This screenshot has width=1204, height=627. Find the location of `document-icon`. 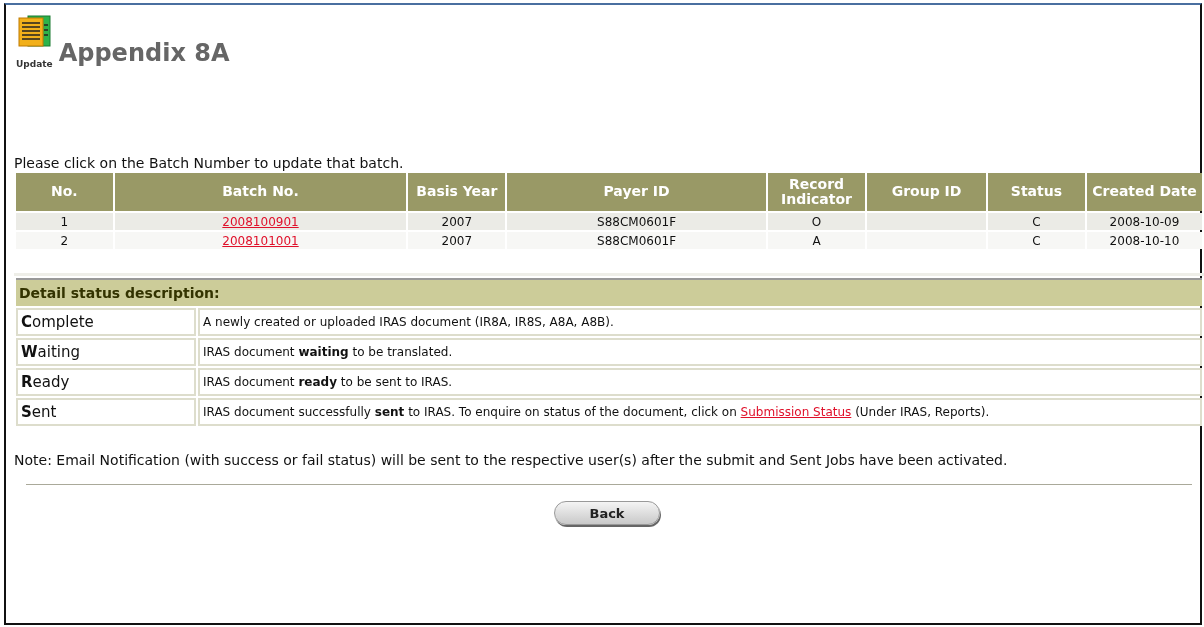

document-icon is located at coordinates (35, 31).